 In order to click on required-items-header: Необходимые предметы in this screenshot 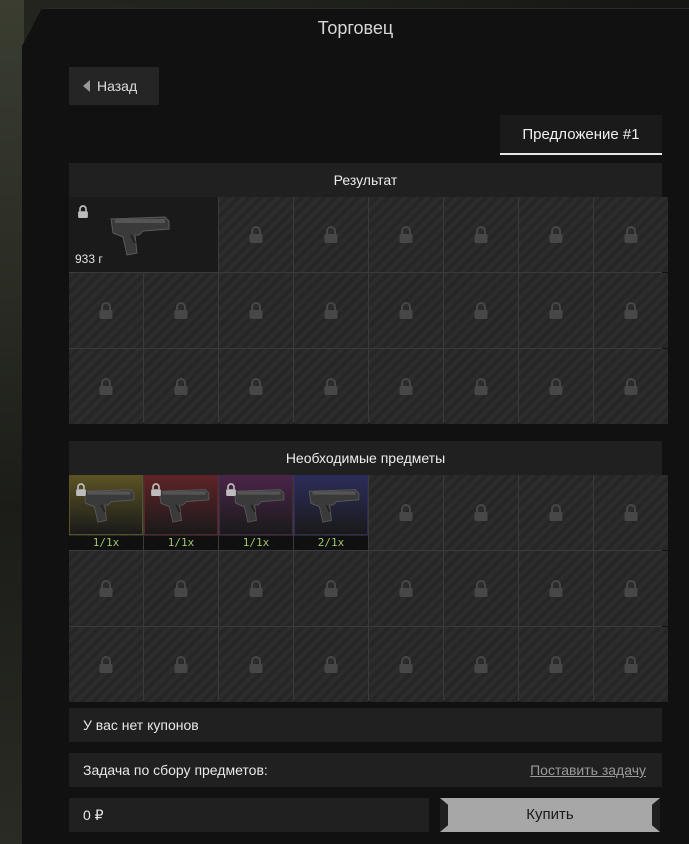, I will do `click(365, 458)`.